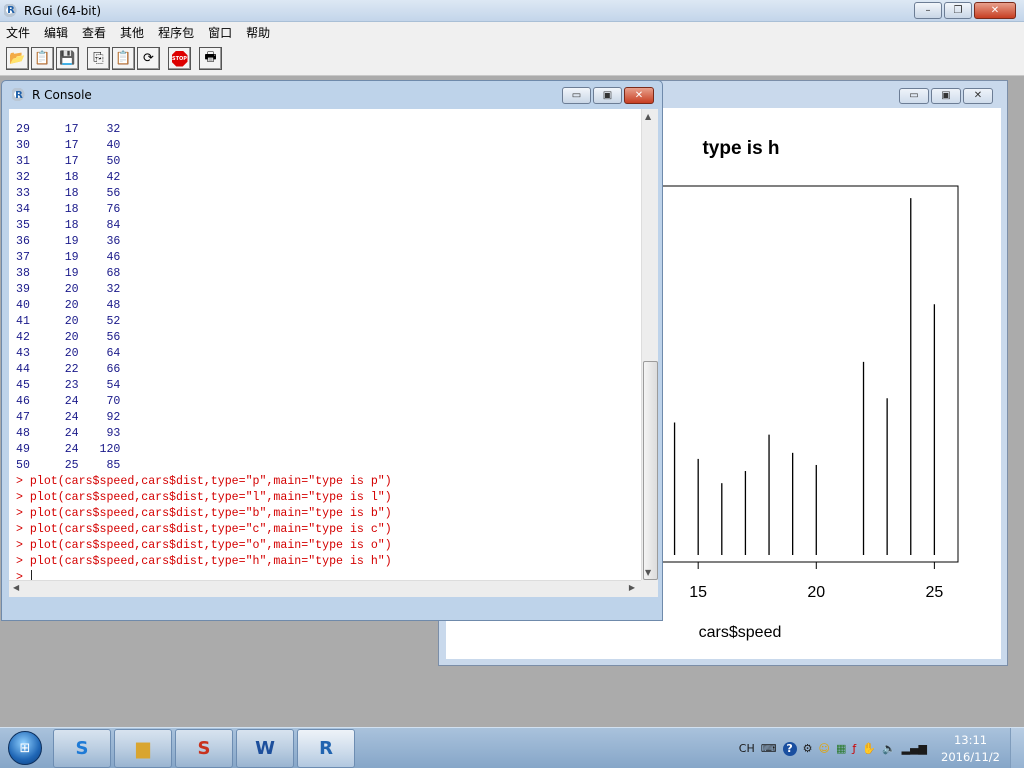 The height and width of the screenshot is (768, 1024). I want to click on scroll-left-icon: ◀, so click(16, 587).